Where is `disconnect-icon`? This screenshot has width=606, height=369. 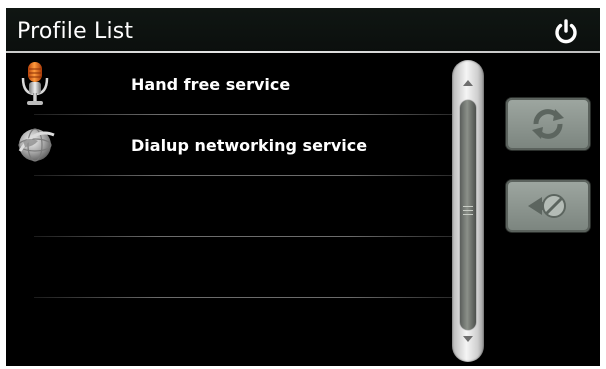 disconnect-icon is located at coordinates (547, 206).